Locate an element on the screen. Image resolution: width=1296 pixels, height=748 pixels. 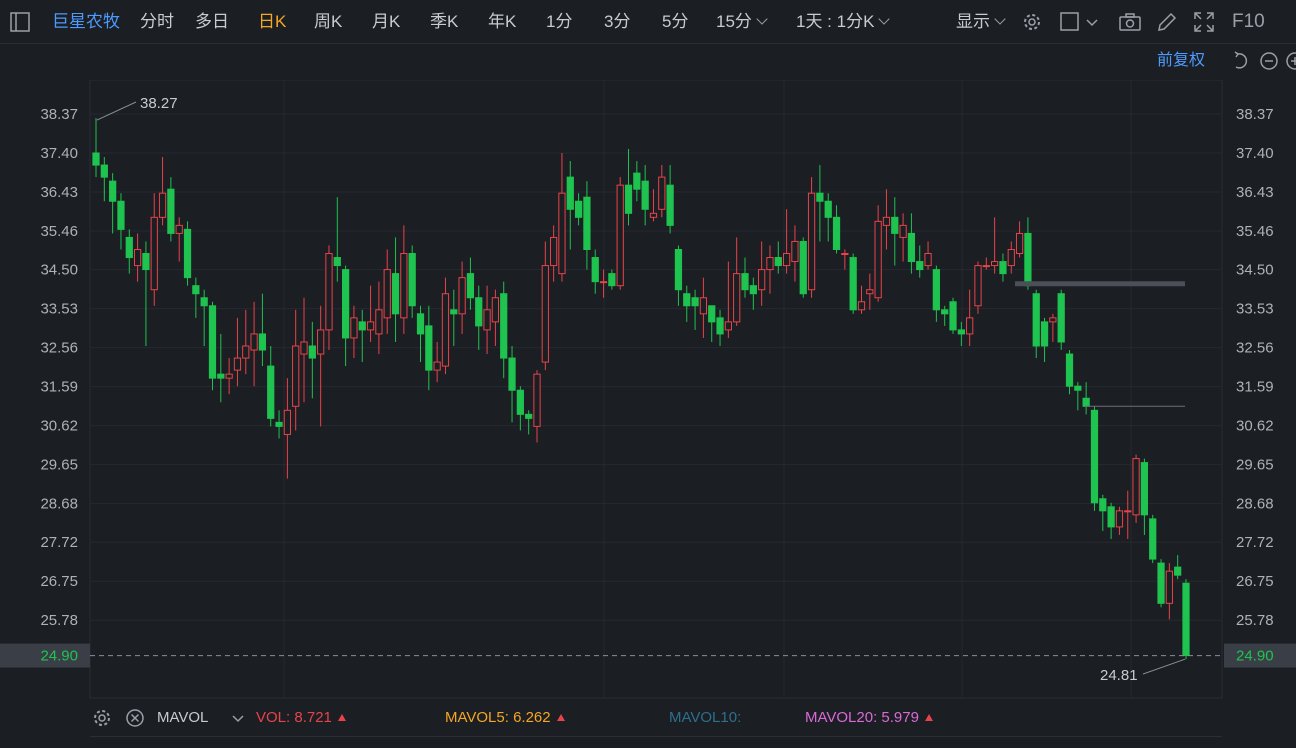
display-menu: 显示 is located at coordinates (981, 22).